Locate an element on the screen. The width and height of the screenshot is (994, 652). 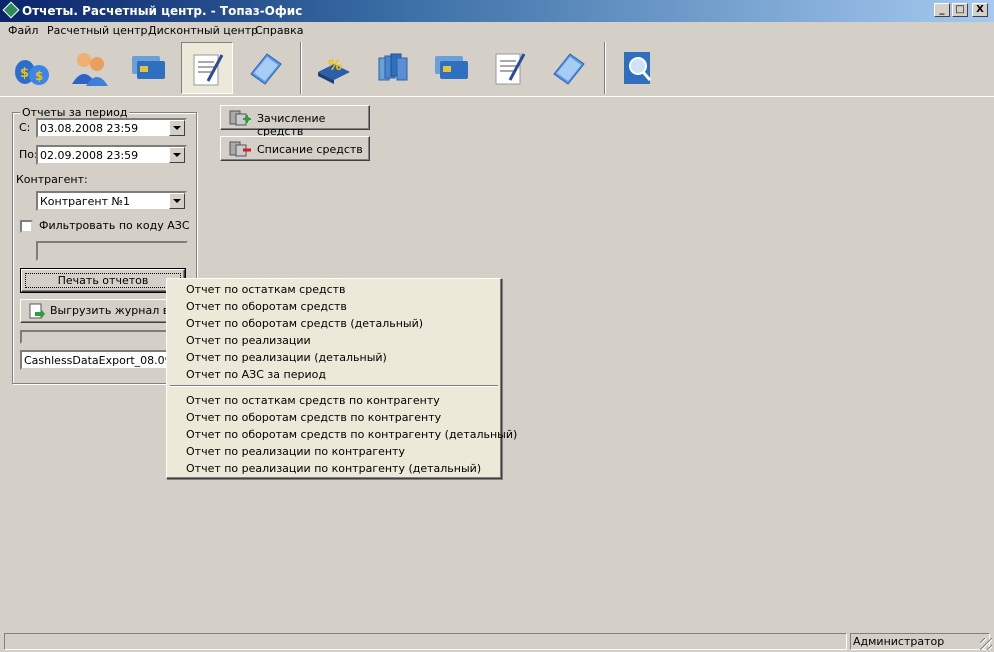
contractor-combo: Контрагент №1 is located at coordinates (111, 201).